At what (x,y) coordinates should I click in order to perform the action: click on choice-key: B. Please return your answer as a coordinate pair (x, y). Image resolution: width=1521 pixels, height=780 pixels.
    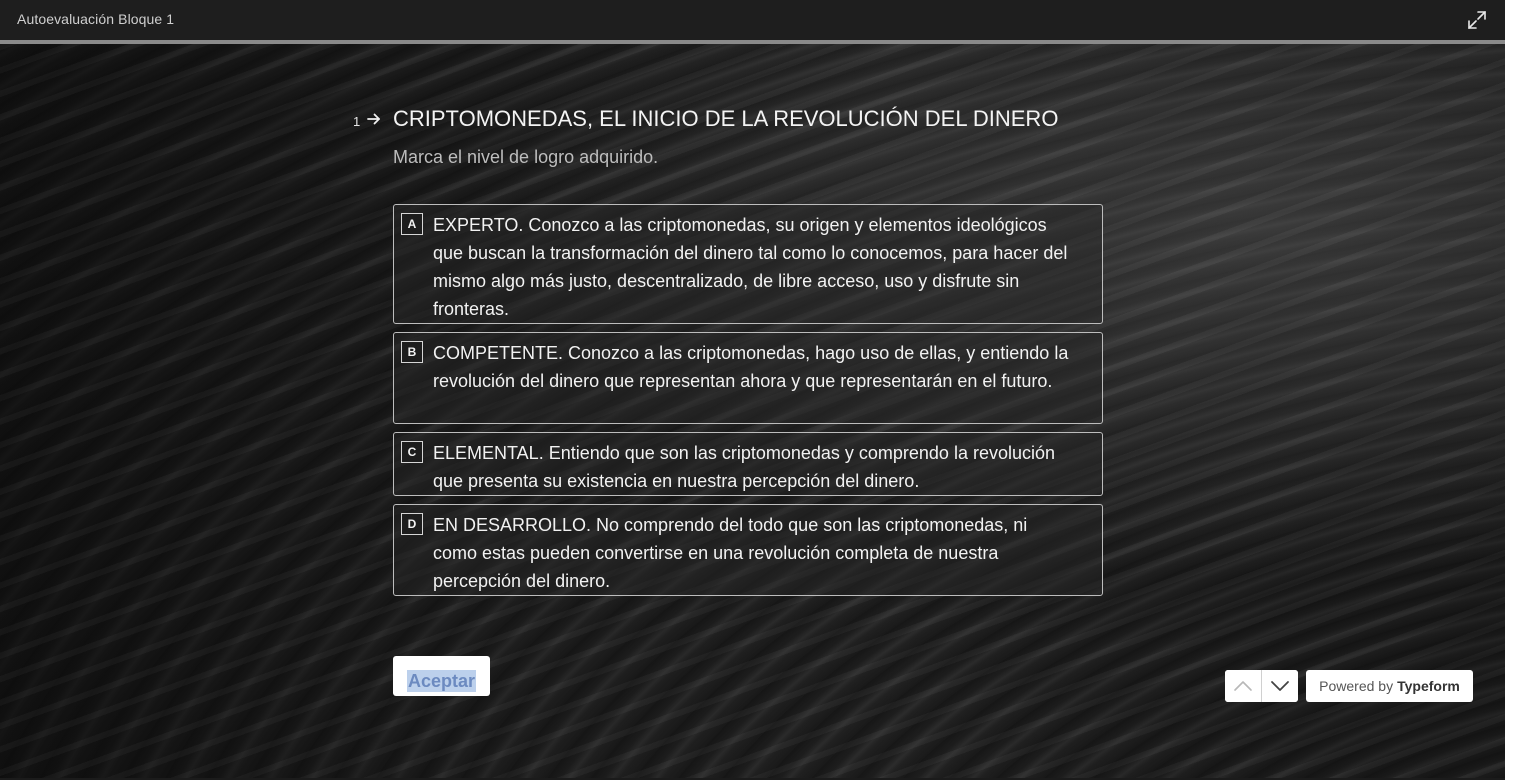
    Looking at the image, I should click on (412, 352).